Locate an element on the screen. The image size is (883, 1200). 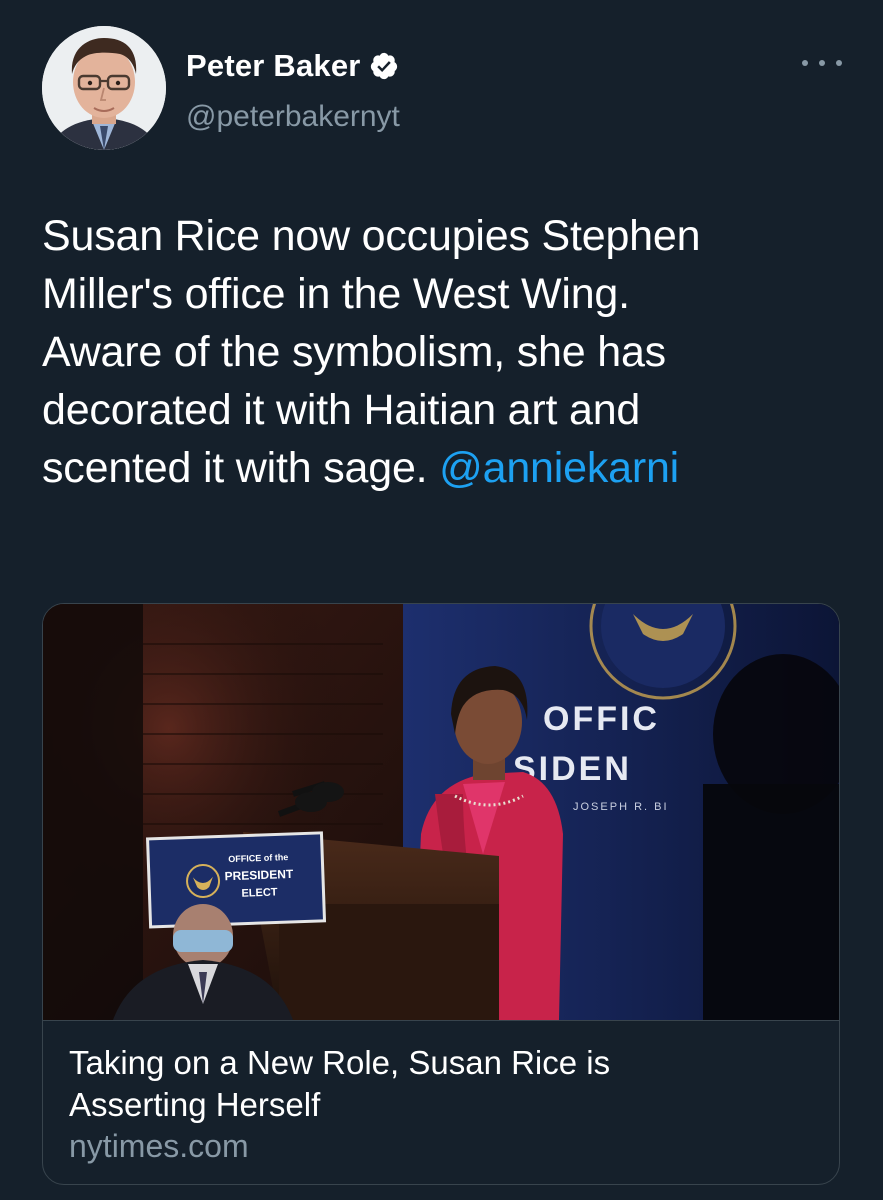
display-name-row: Peter Baker is located at coordinates (292, 66).